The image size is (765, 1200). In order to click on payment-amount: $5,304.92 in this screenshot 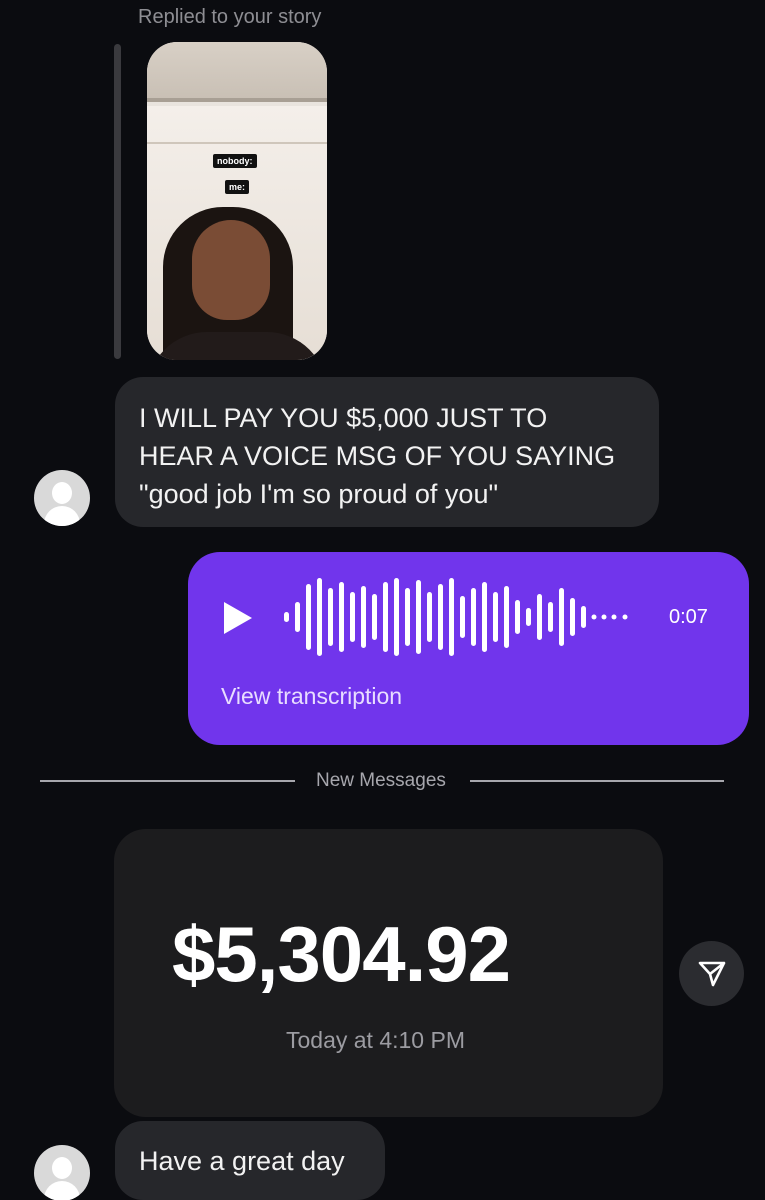, I will do `click(341, 954)`.